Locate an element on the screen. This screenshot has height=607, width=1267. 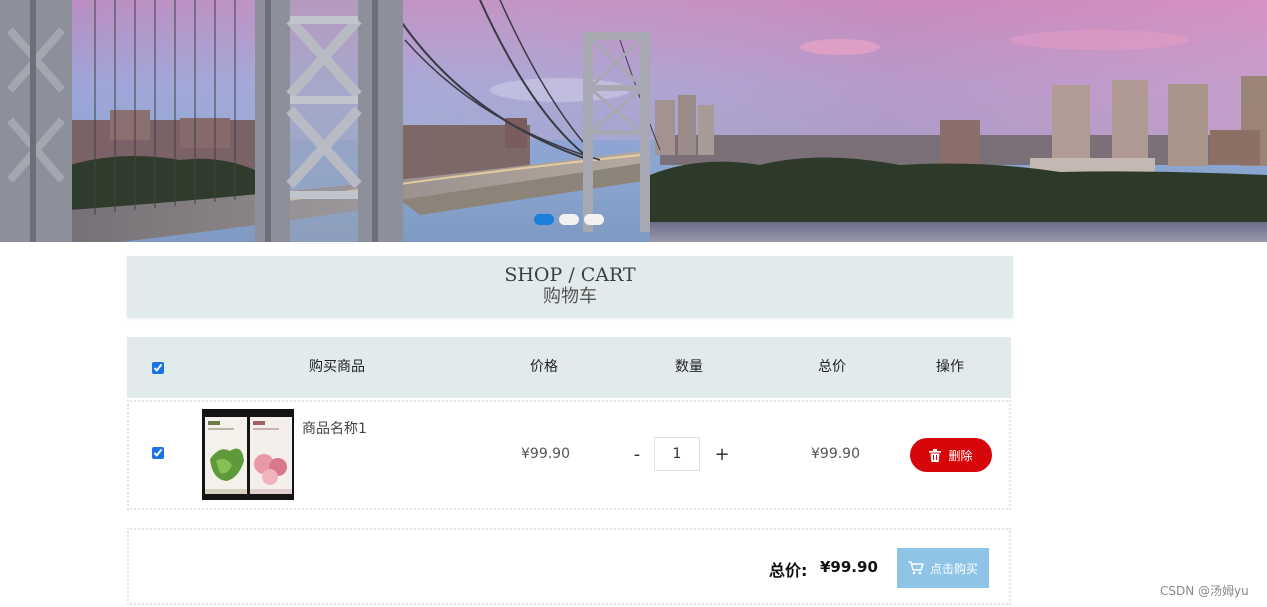
product-price: ¥99.90 is located at coordinates (545, 454).